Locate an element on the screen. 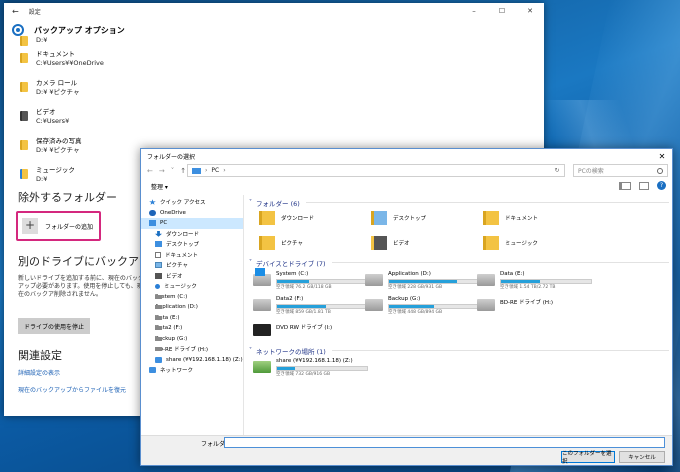  folder-name: ドキュメント is located at coordinates (55, 54).